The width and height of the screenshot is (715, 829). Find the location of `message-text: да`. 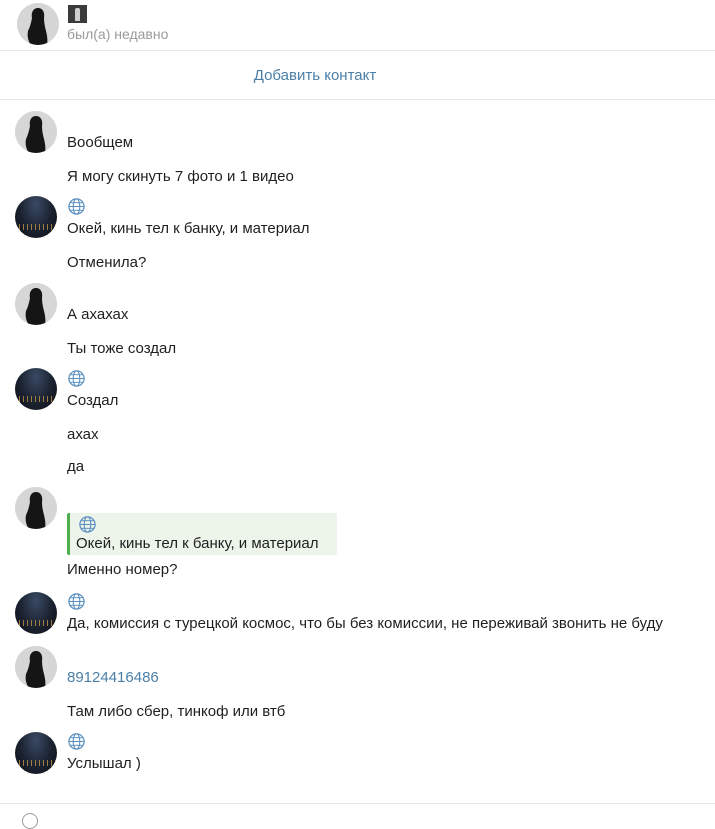

message-text: да is located at coordinates (76, 466).